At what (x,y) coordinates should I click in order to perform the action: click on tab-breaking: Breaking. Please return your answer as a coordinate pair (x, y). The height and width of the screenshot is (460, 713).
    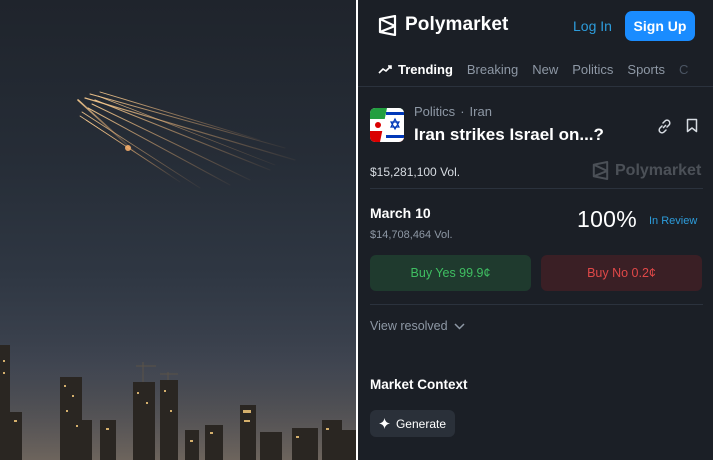
    Looking at the image, I should click on (492, 69).